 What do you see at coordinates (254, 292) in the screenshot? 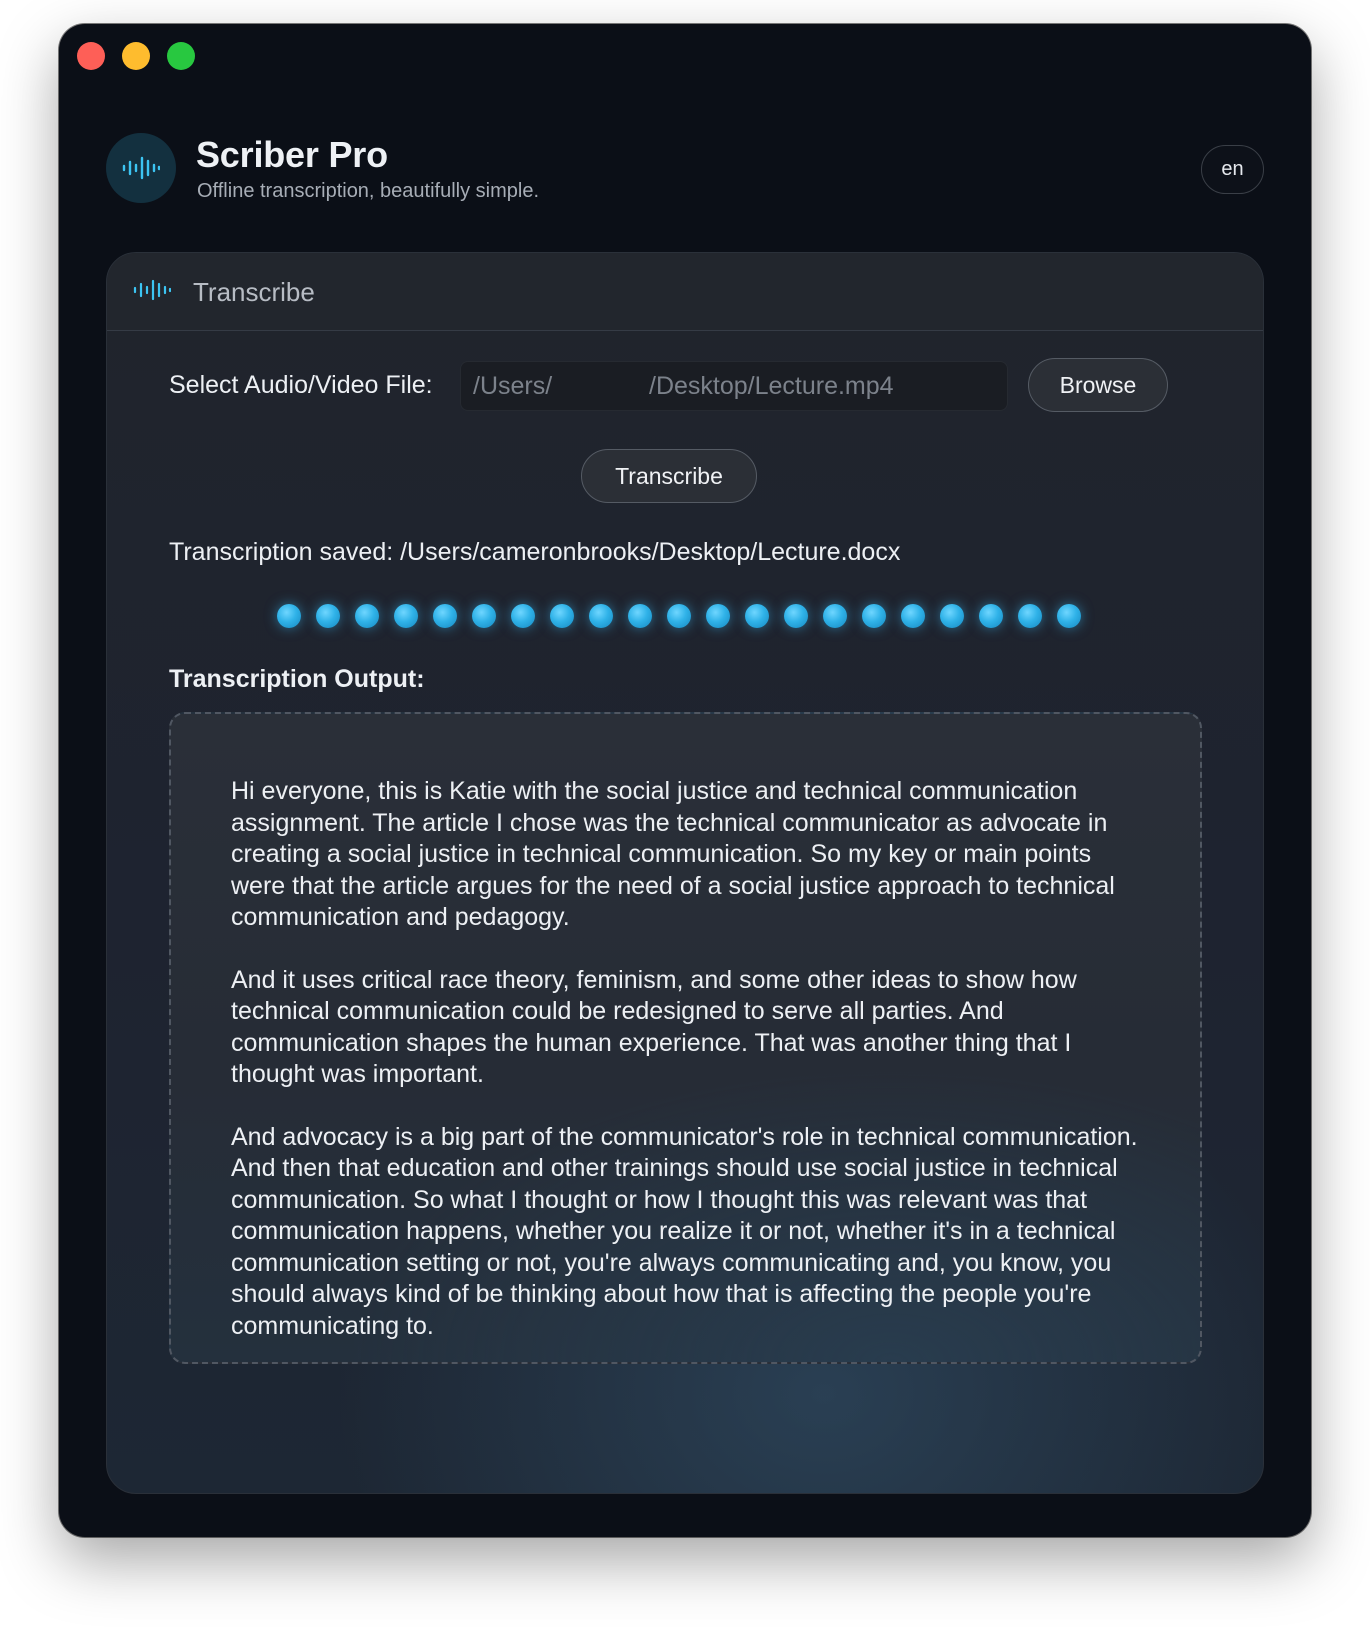
I see `card-header-title: Transcribe` at bounding box center [254, 292].